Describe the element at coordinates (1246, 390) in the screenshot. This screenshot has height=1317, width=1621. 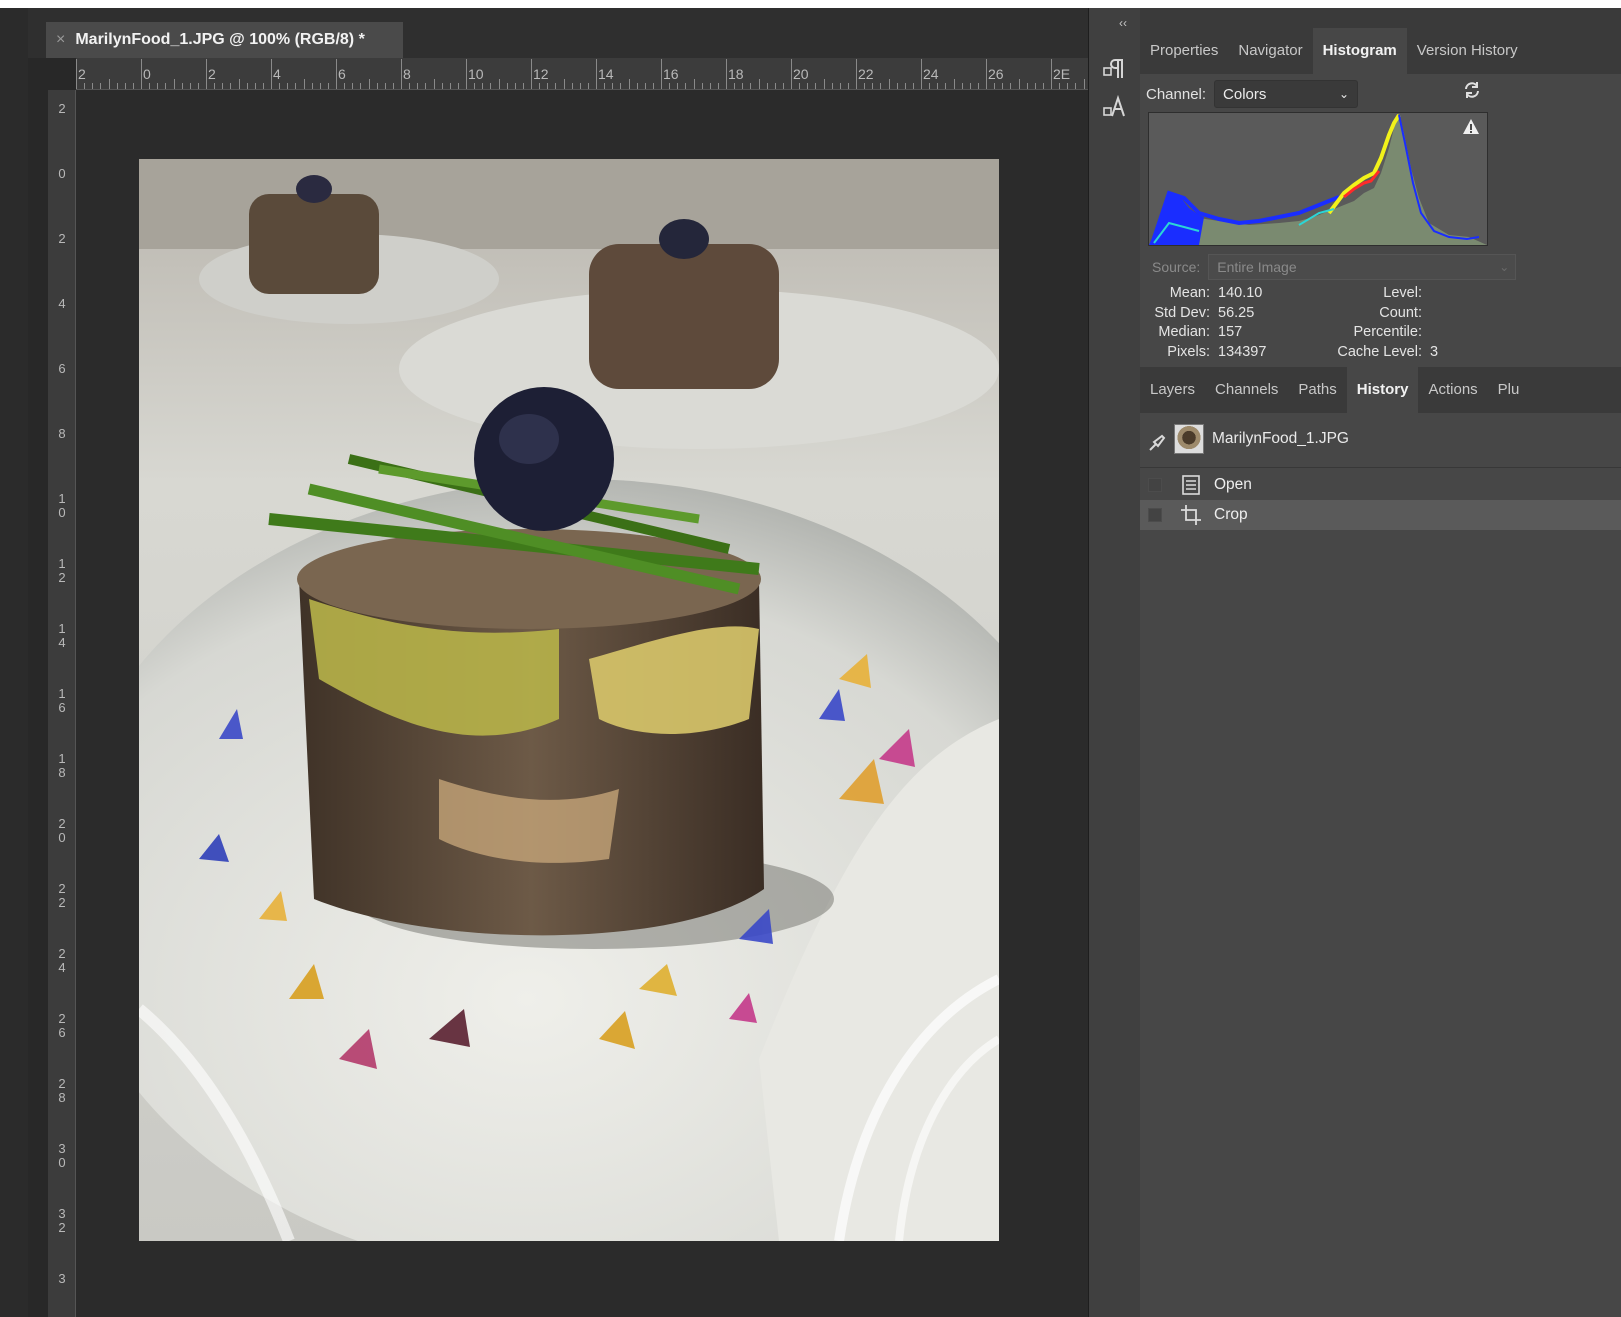
I see `tab-channels: Channels` at that location.